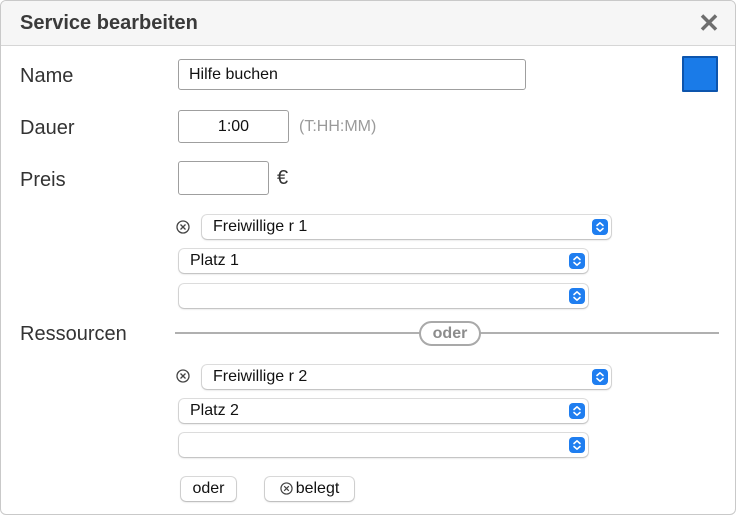 Image resolution: width=736 pixels, height=515 pixels. I want to click on color-picker-swatch, so click(700, 74).